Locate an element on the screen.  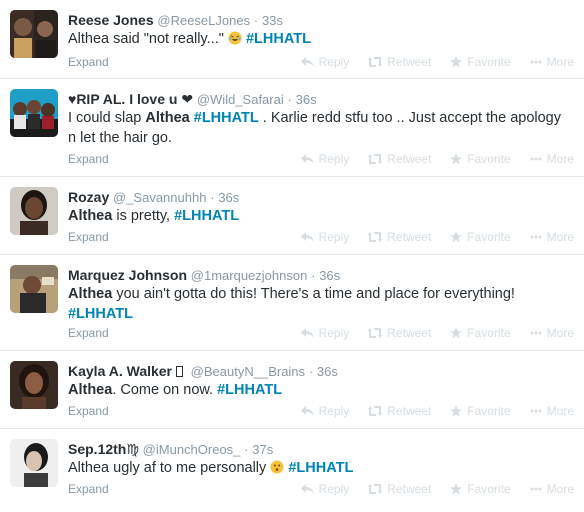
tweet-header: Reese Jones @ReeseLJones · 33s is located at coordinates (175, 20).